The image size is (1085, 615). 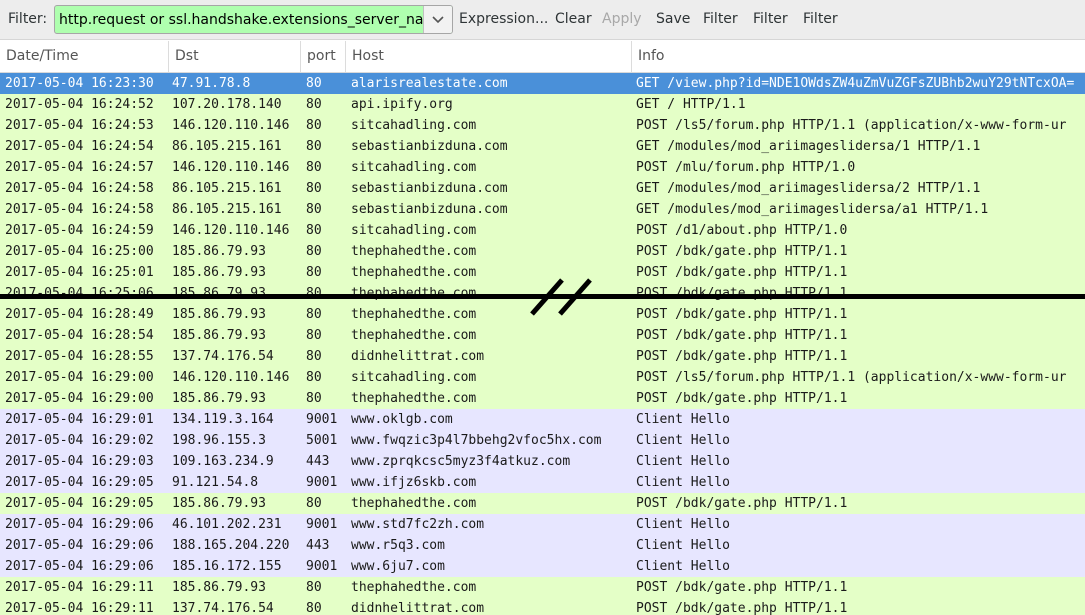 What do you see at coordinates (858, 56) in the screenshot?
I see `column-header-info: Info` at bounding box center [858, 56].